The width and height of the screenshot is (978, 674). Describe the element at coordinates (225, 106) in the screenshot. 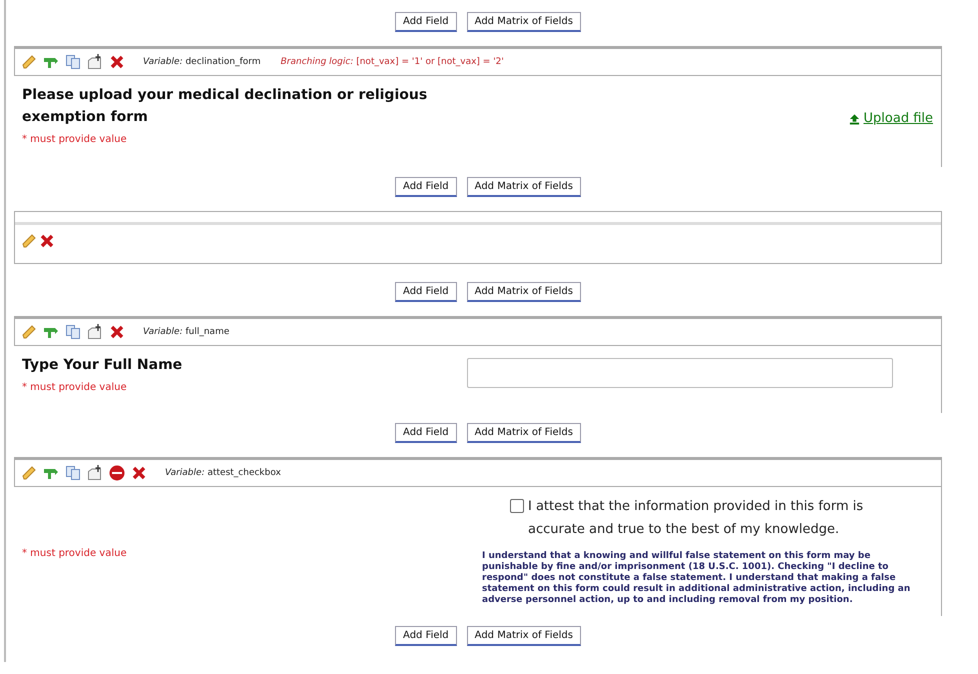

I see `field-label: Please upload your medical declination or religious exemption form` at that location.